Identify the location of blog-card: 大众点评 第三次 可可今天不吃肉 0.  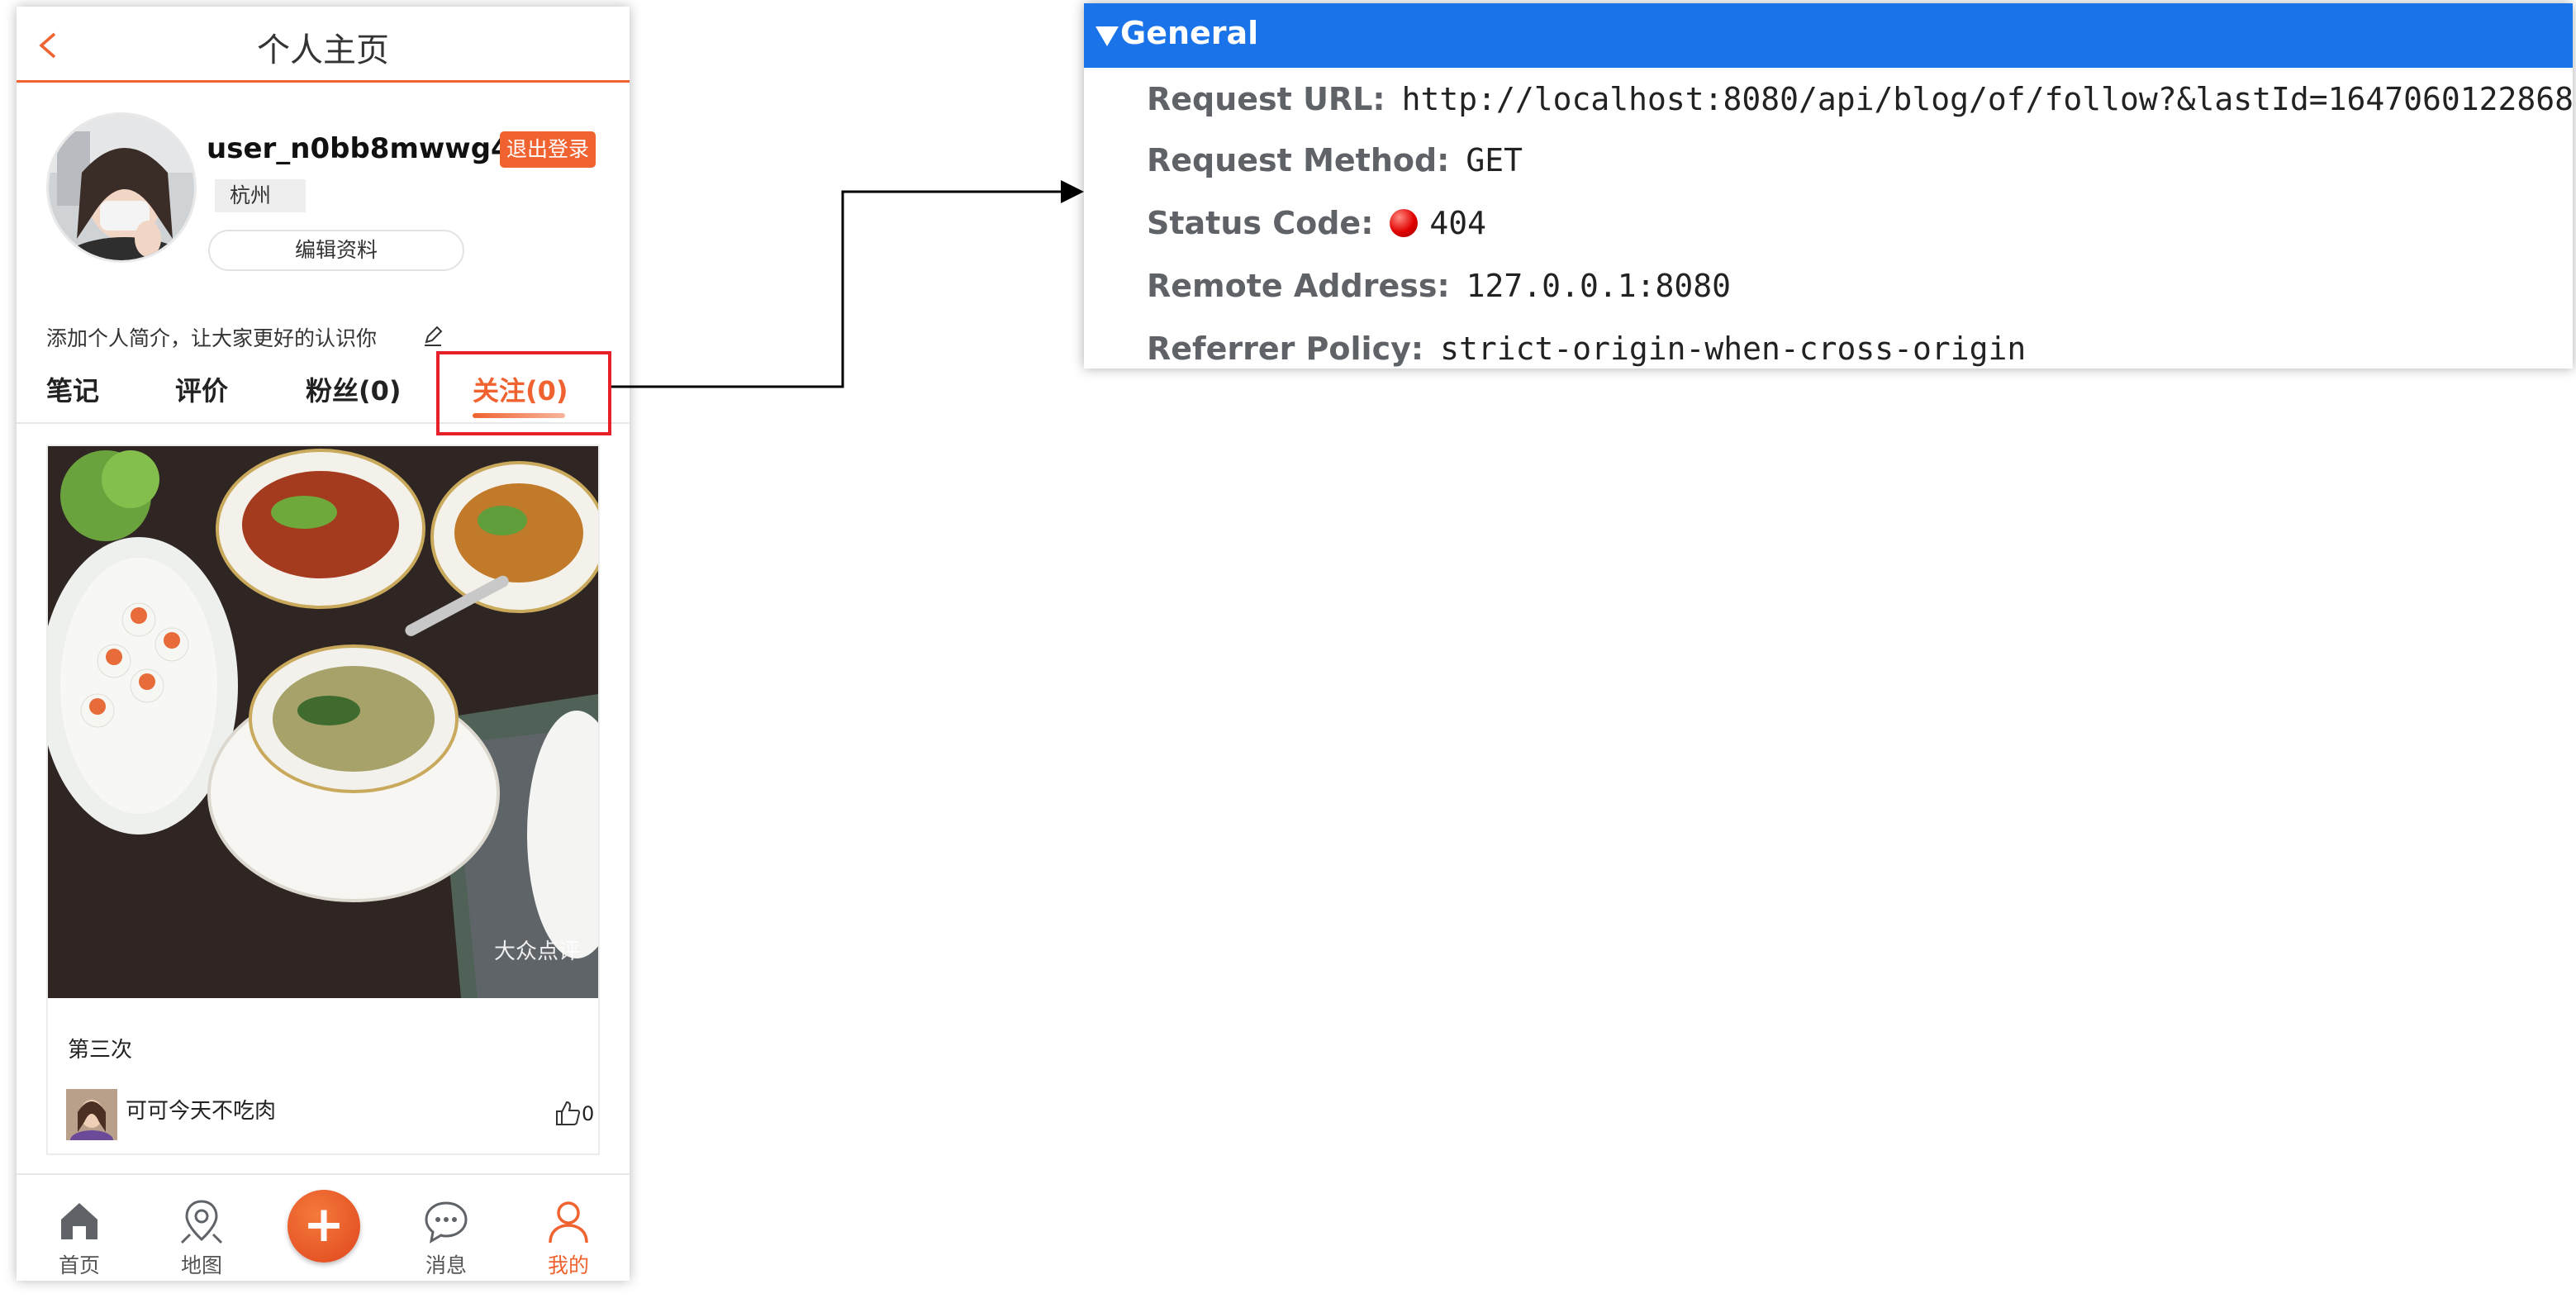
(323, 800).